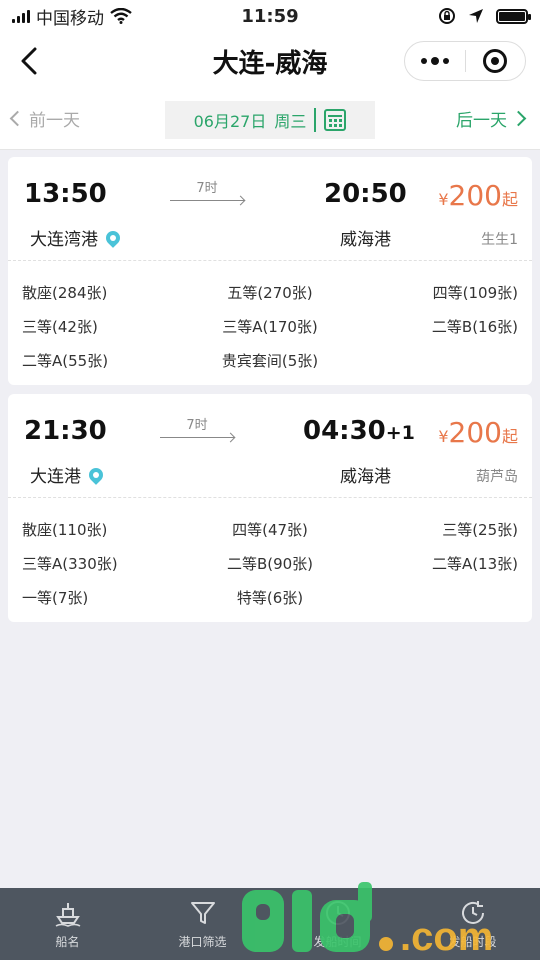  I want to click on back-arrow-icon, so click(29, 61).